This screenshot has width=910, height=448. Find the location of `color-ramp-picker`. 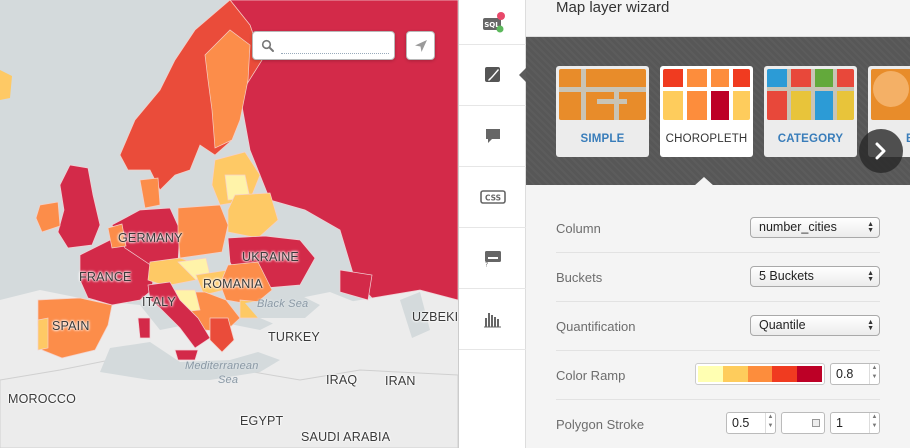

color-ramp-picker is located at coordinates (760, 374).